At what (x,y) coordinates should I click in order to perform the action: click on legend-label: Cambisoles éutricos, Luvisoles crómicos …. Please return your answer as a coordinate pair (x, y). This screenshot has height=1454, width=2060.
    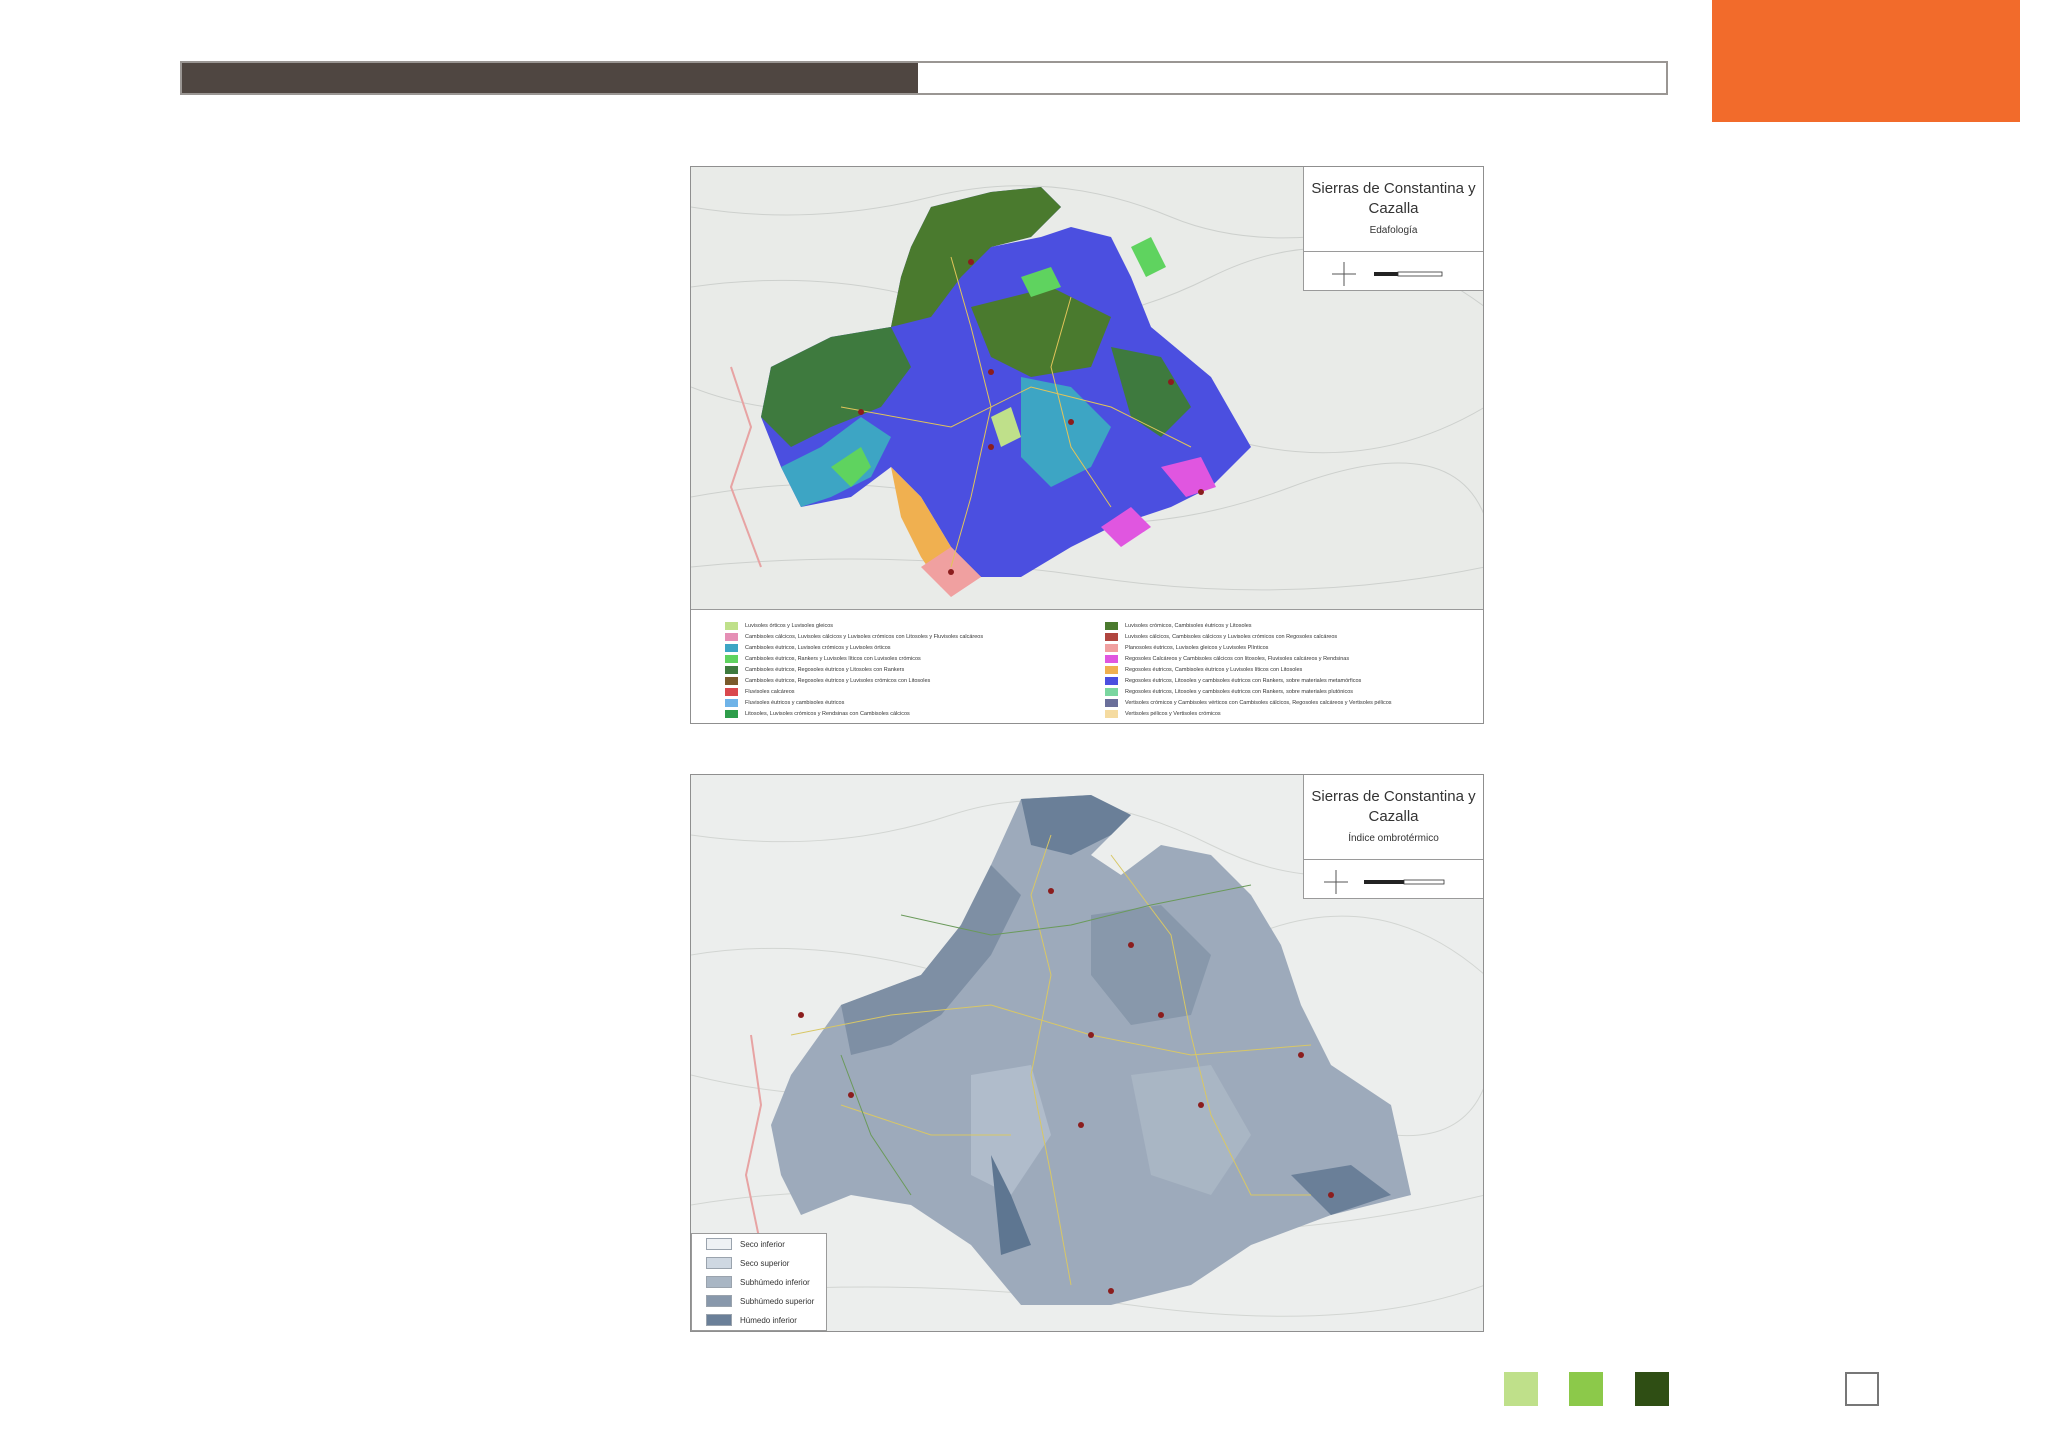
    Looking at the image, I should click on (818, 647).